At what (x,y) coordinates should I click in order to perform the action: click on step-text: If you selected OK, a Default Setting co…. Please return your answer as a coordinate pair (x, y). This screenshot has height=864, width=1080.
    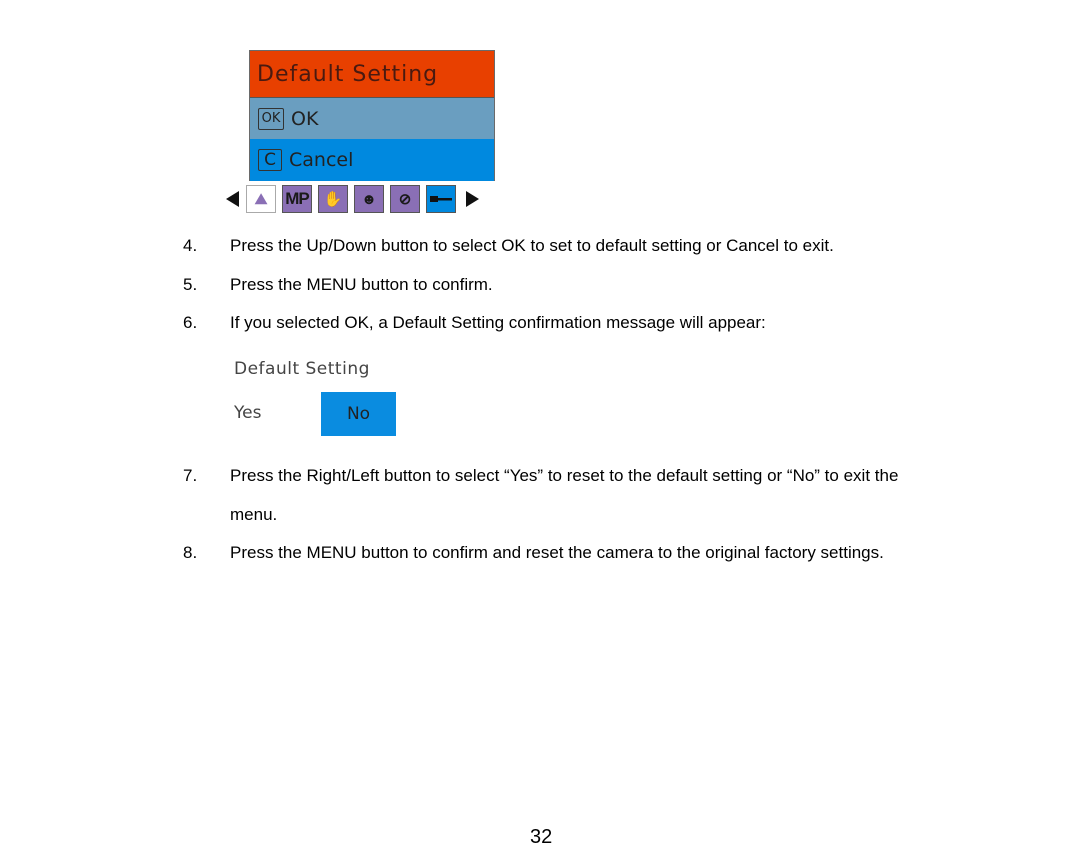
    Looking at the image, I should click on (498, 322).